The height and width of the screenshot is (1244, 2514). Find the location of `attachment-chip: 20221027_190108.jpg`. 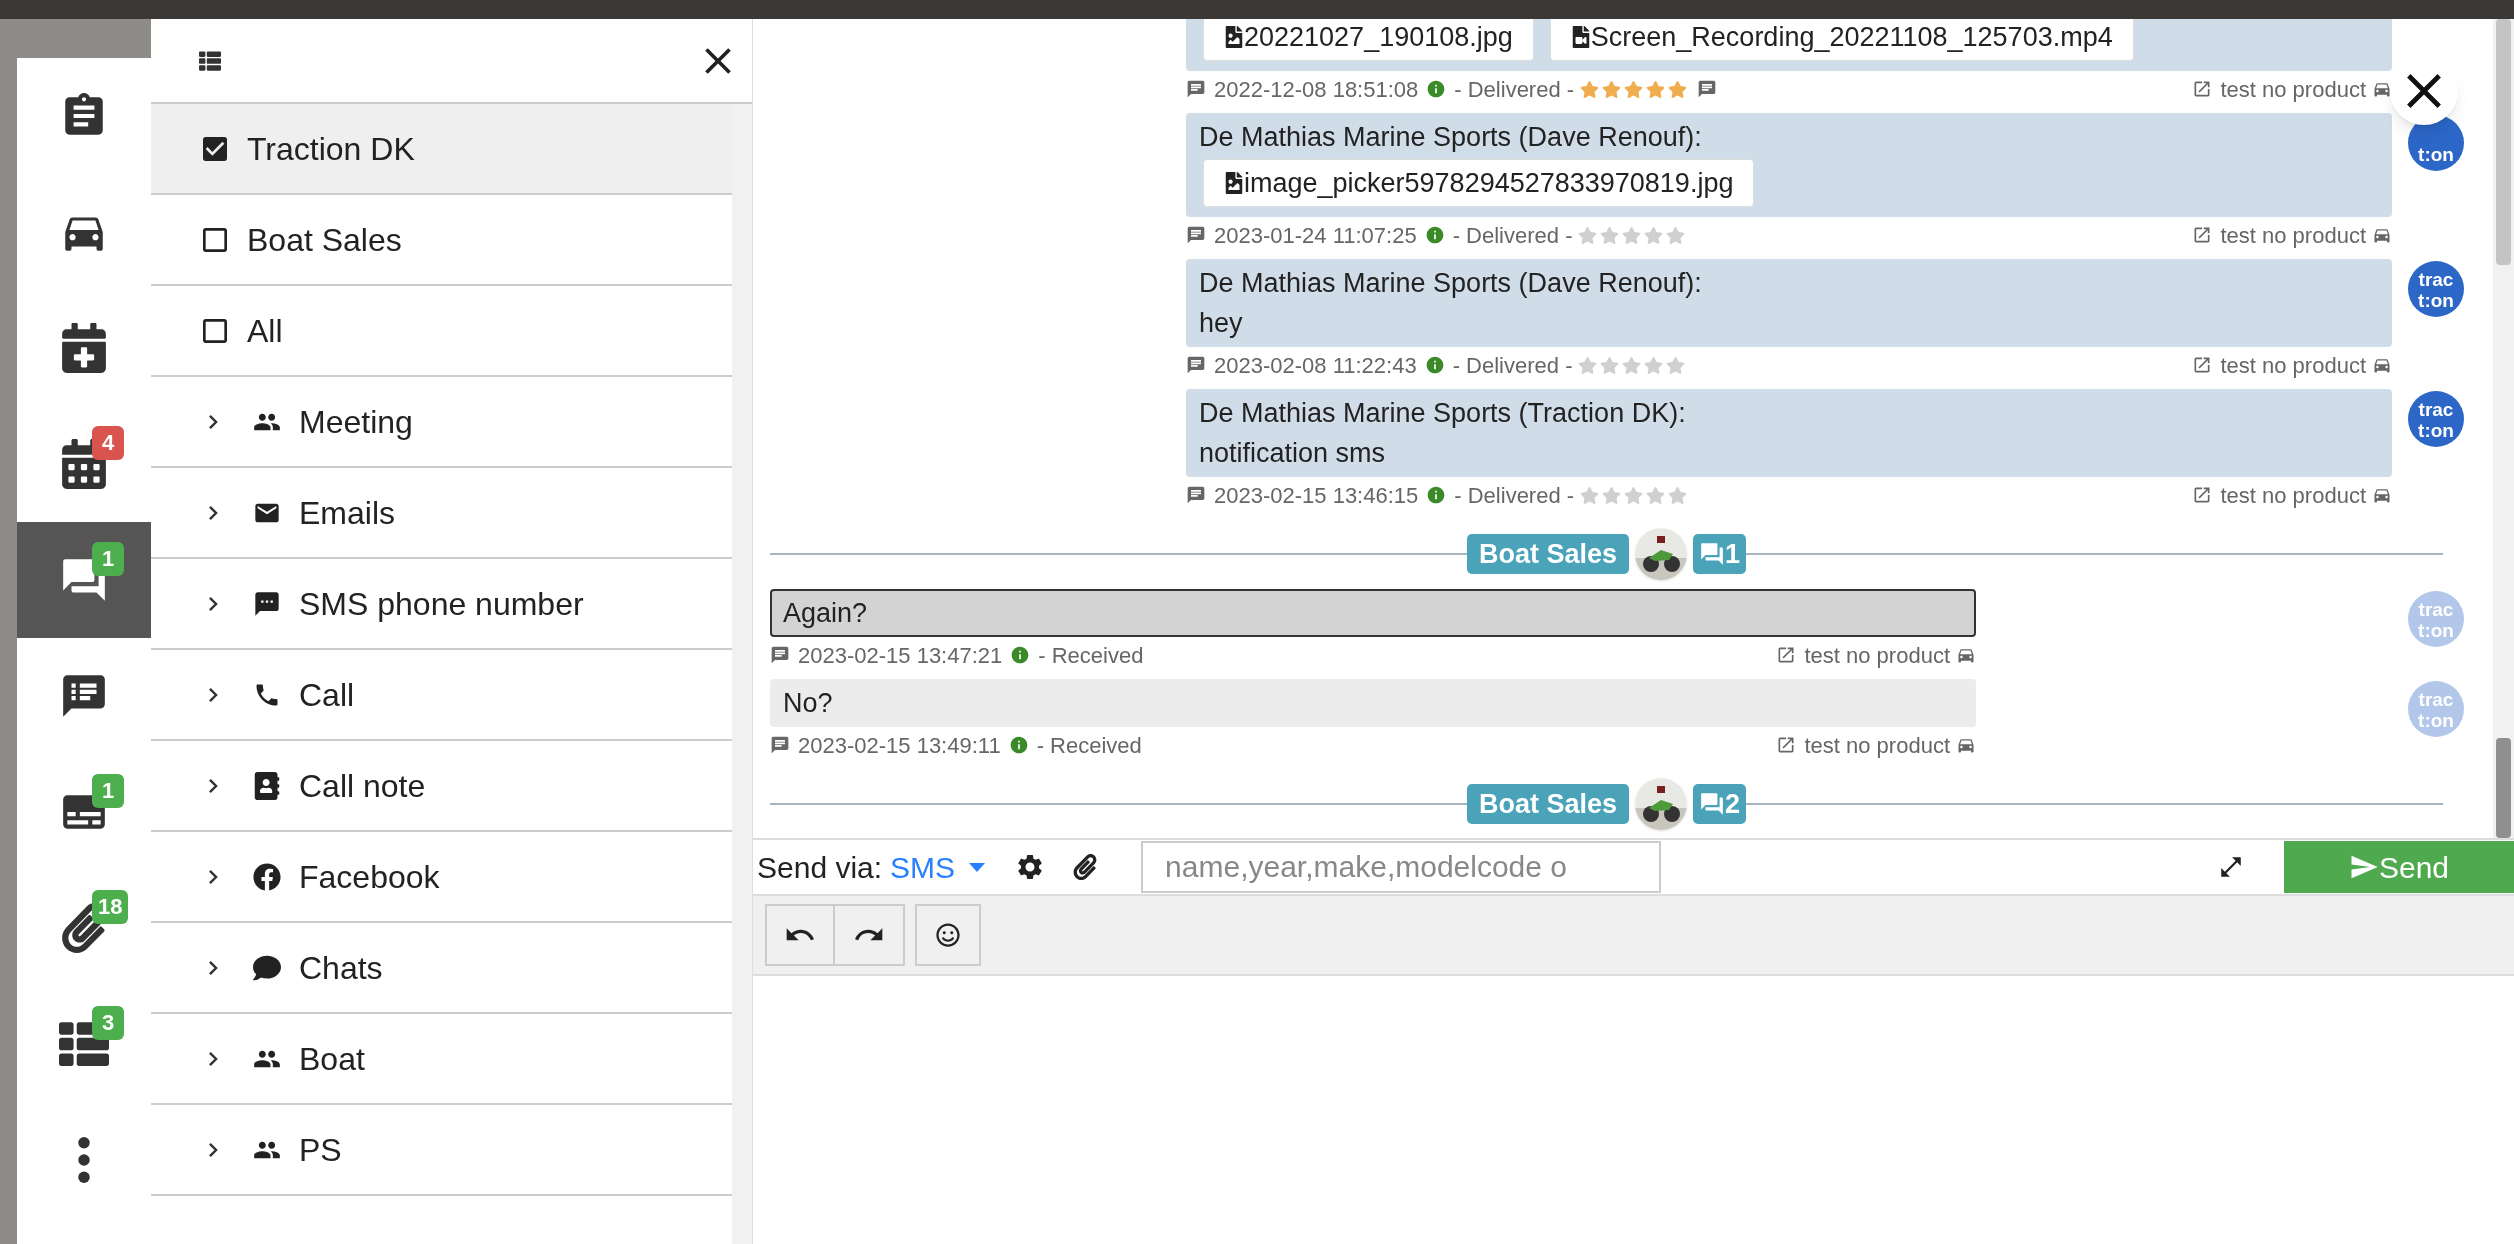

attachment-chip: 20221027_190108.jpg is located at coordinates (1368, 40).